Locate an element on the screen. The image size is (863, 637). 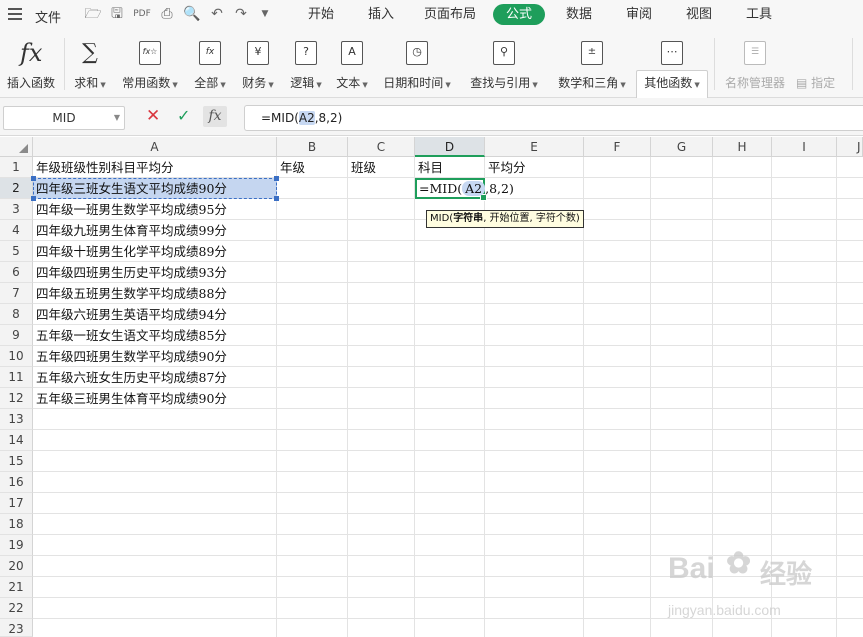
tab-formulas: 公式 is located at coordinates (519, 14).